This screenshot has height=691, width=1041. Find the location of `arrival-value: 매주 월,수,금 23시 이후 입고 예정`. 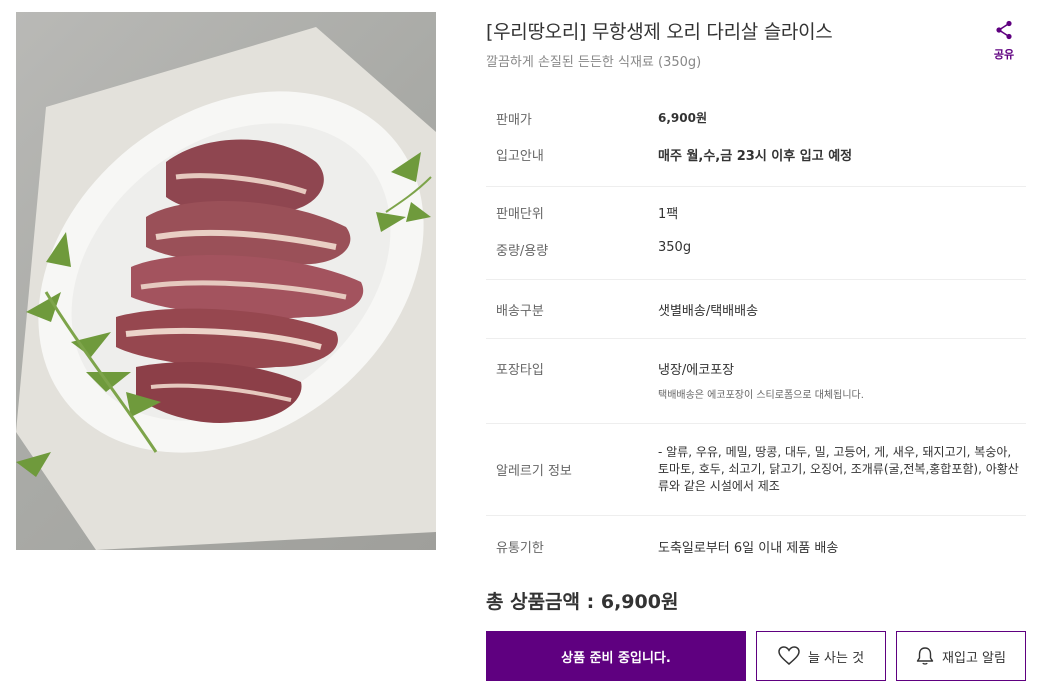

arrival-value: 매주 월,수,금 23시 이후 입고 예정 is located at coordinates (755, 156).